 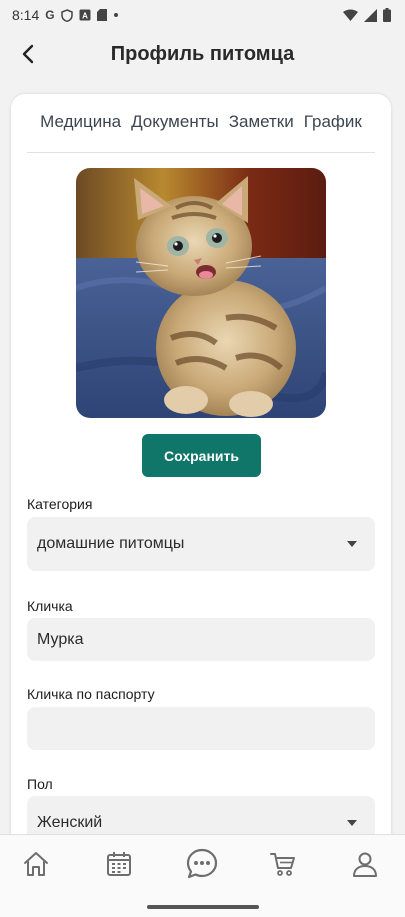 What do you see at coordinates (60, 639) in the screenshot?
I see `nickname-value: Мурка` at bounding box center [60, 639].